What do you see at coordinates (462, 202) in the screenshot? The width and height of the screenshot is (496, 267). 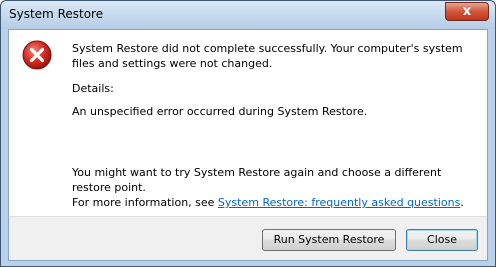 I see `hint-suffix: .` at bounding box center [462, 202].